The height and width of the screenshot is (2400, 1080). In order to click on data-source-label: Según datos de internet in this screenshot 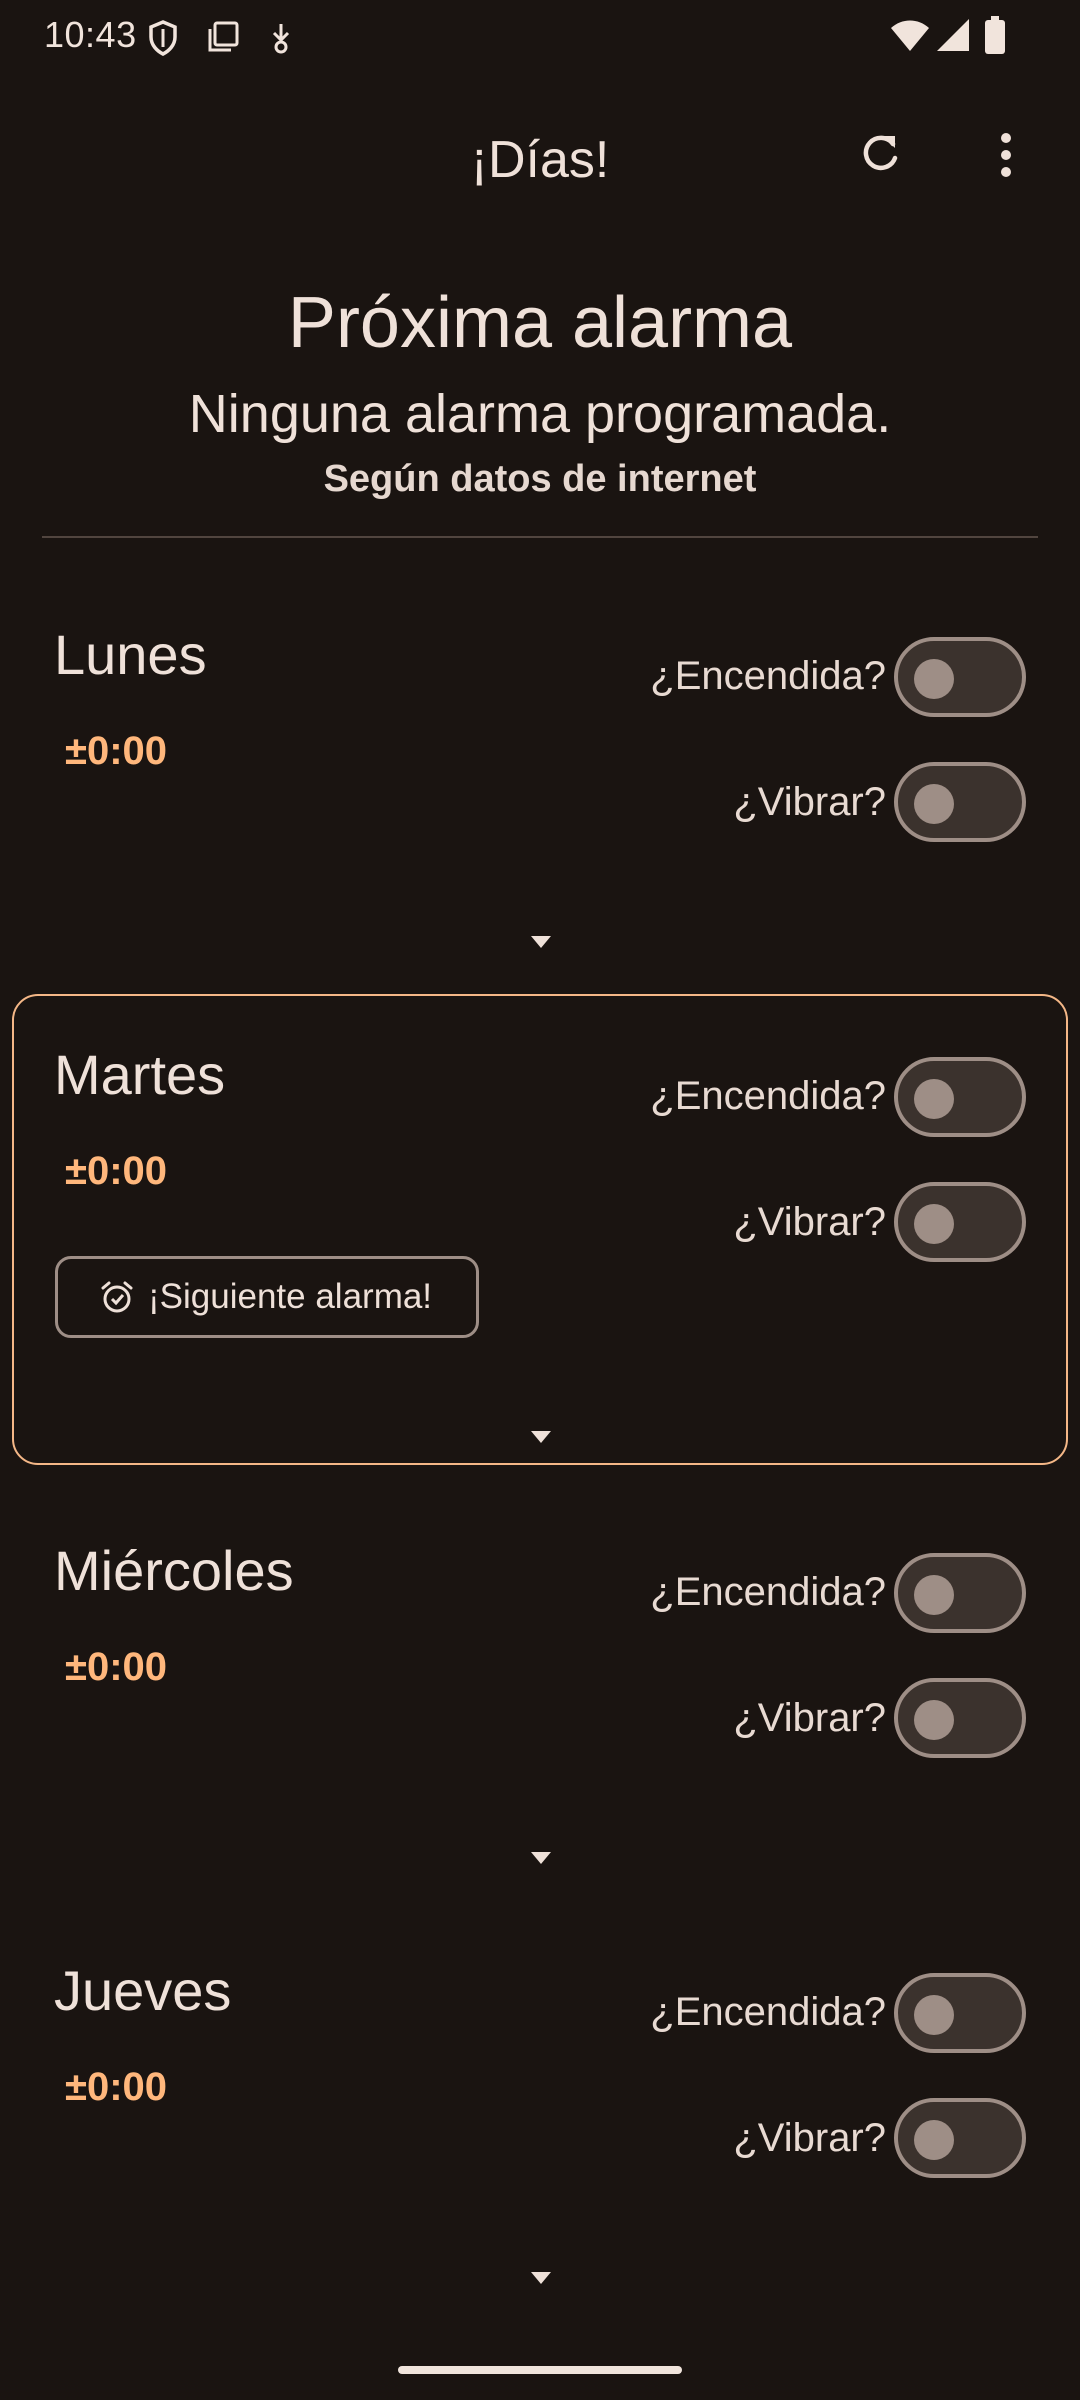, I will do `click(540, 479)`.